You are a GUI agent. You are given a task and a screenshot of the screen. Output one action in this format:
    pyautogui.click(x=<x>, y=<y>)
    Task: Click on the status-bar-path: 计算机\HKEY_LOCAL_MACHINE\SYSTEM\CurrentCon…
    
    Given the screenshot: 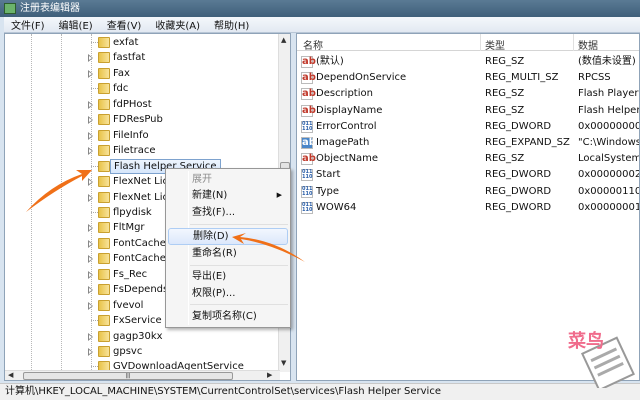 What is the action you would take?
    pyautogui.click(x=320, y=391)
    